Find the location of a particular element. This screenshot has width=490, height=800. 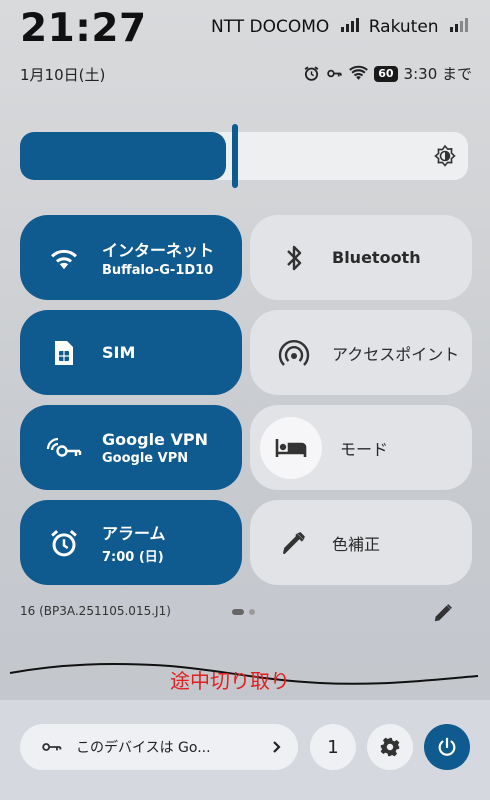

carrier-rakuten: Rakuten is located at coordinates (418, 27).